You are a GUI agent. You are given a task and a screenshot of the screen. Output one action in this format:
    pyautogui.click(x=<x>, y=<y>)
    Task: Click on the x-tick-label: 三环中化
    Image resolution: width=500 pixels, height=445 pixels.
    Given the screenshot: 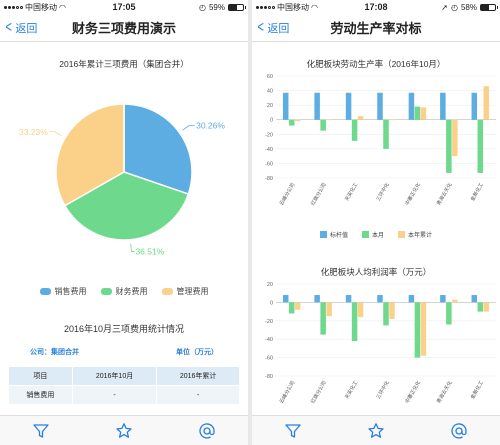 What is the action you would take?
    pyautogui.click(x=383, y=390)
    